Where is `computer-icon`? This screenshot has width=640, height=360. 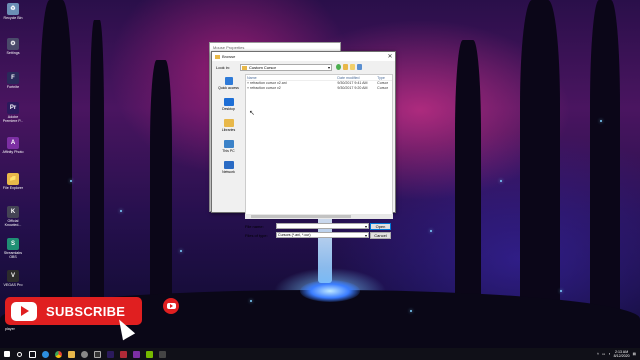 computer-icon is located at coordinates (228, 144).